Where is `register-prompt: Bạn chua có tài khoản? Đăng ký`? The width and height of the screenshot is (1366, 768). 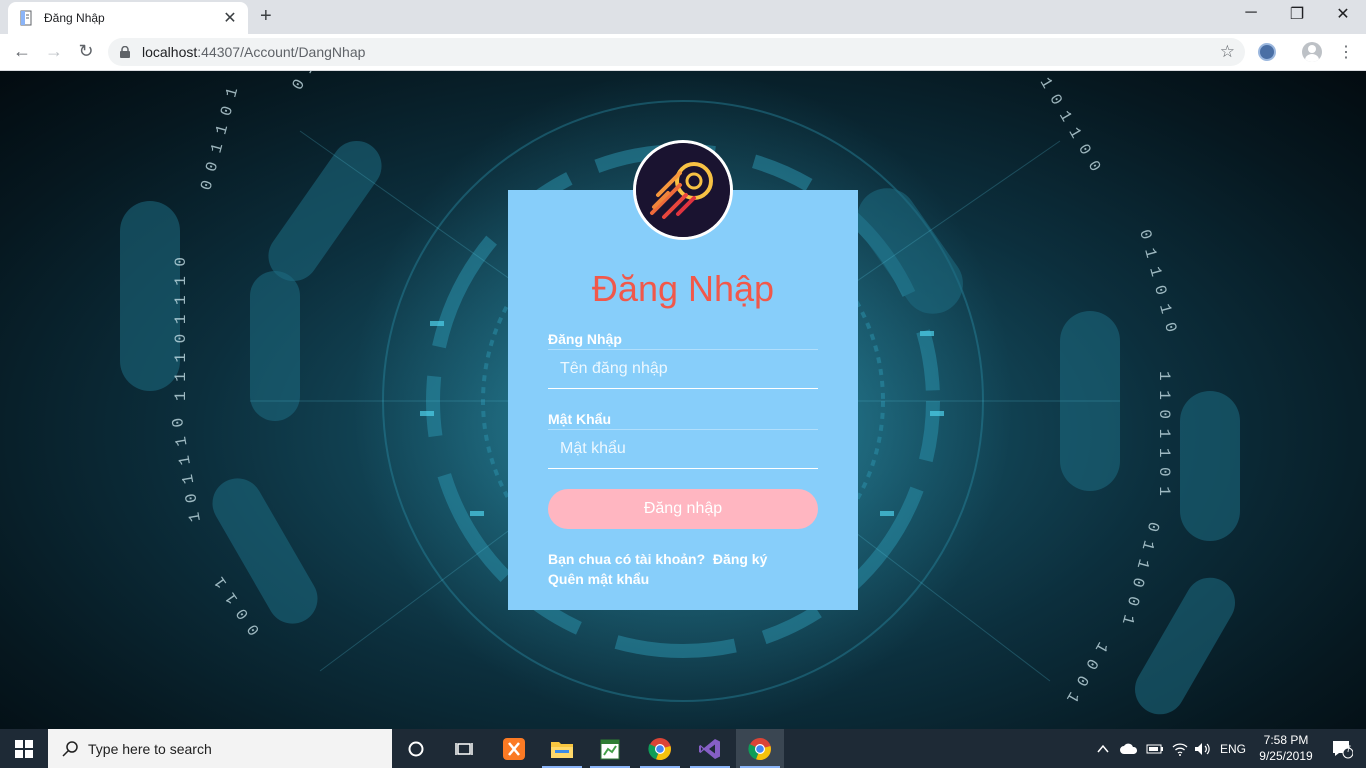
register-prompt: Bạn chua có tài khoản? Đăng ký is located at coordinates (657, 559).